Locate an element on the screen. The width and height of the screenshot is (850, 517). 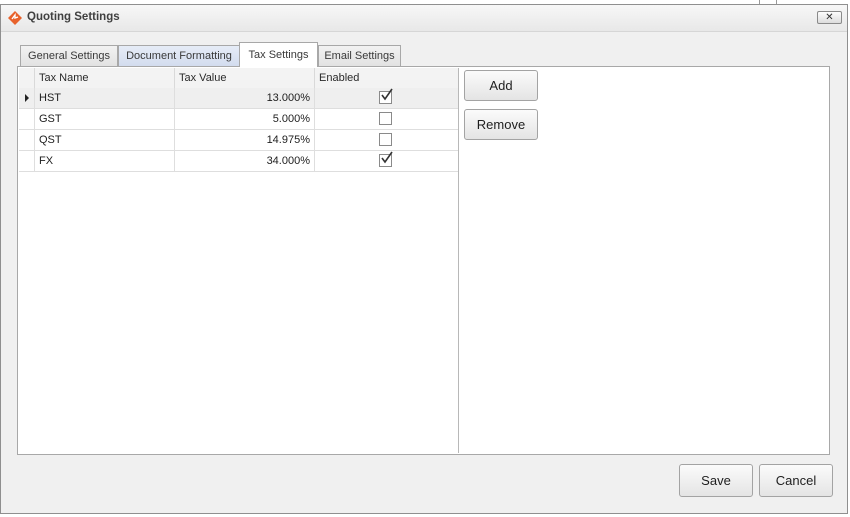
tax-name-cell: HST is located at coordinates (105, 98).